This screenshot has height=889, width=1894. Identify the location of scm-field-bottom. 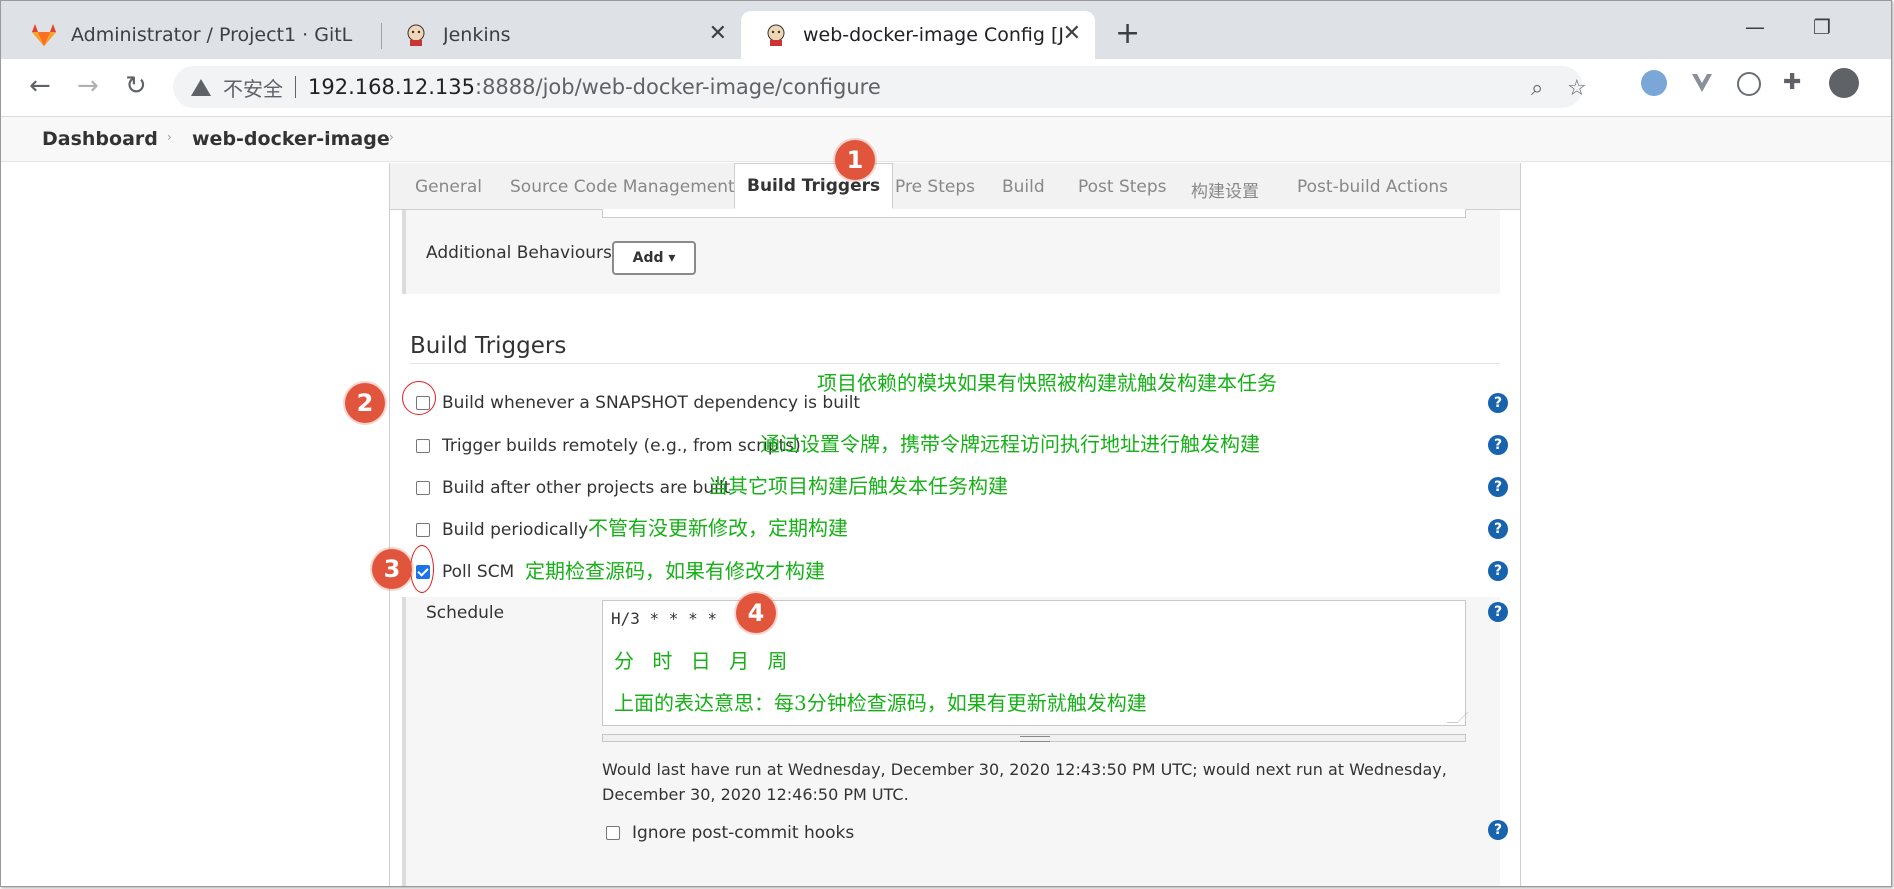
(1034, 213).